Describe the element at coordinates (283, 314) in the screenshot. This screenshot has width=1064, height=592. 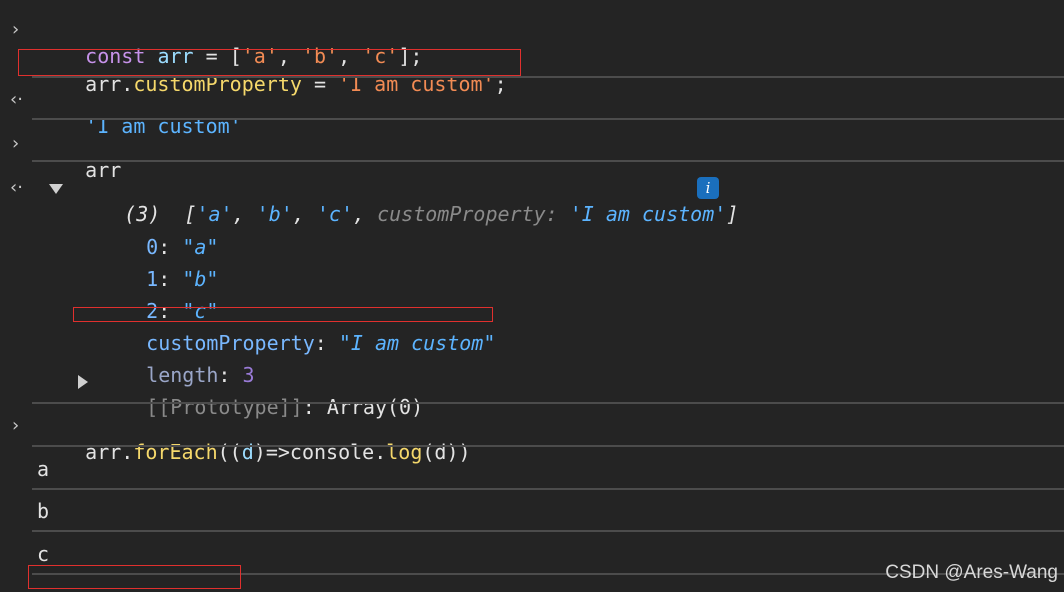
I see `highlight-box-custom-property` at that location.